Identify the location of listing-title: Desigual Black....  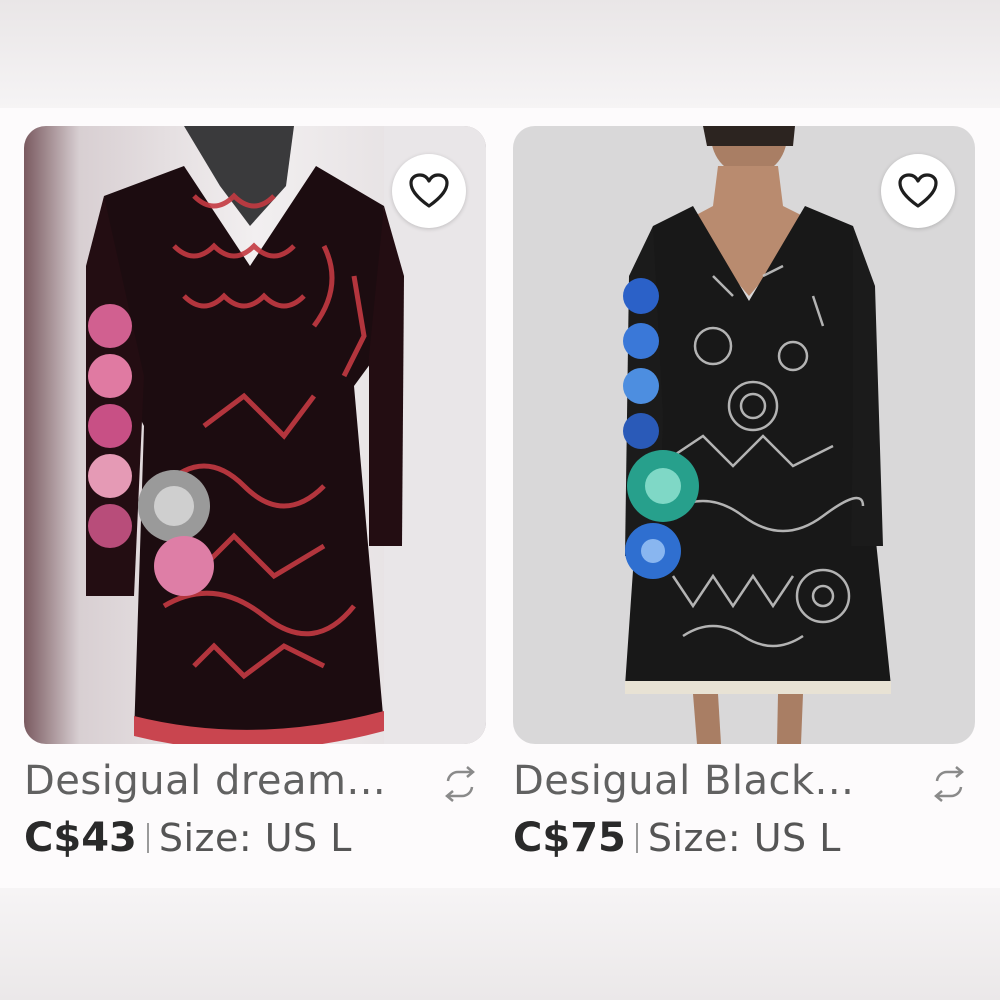
(683, 781).